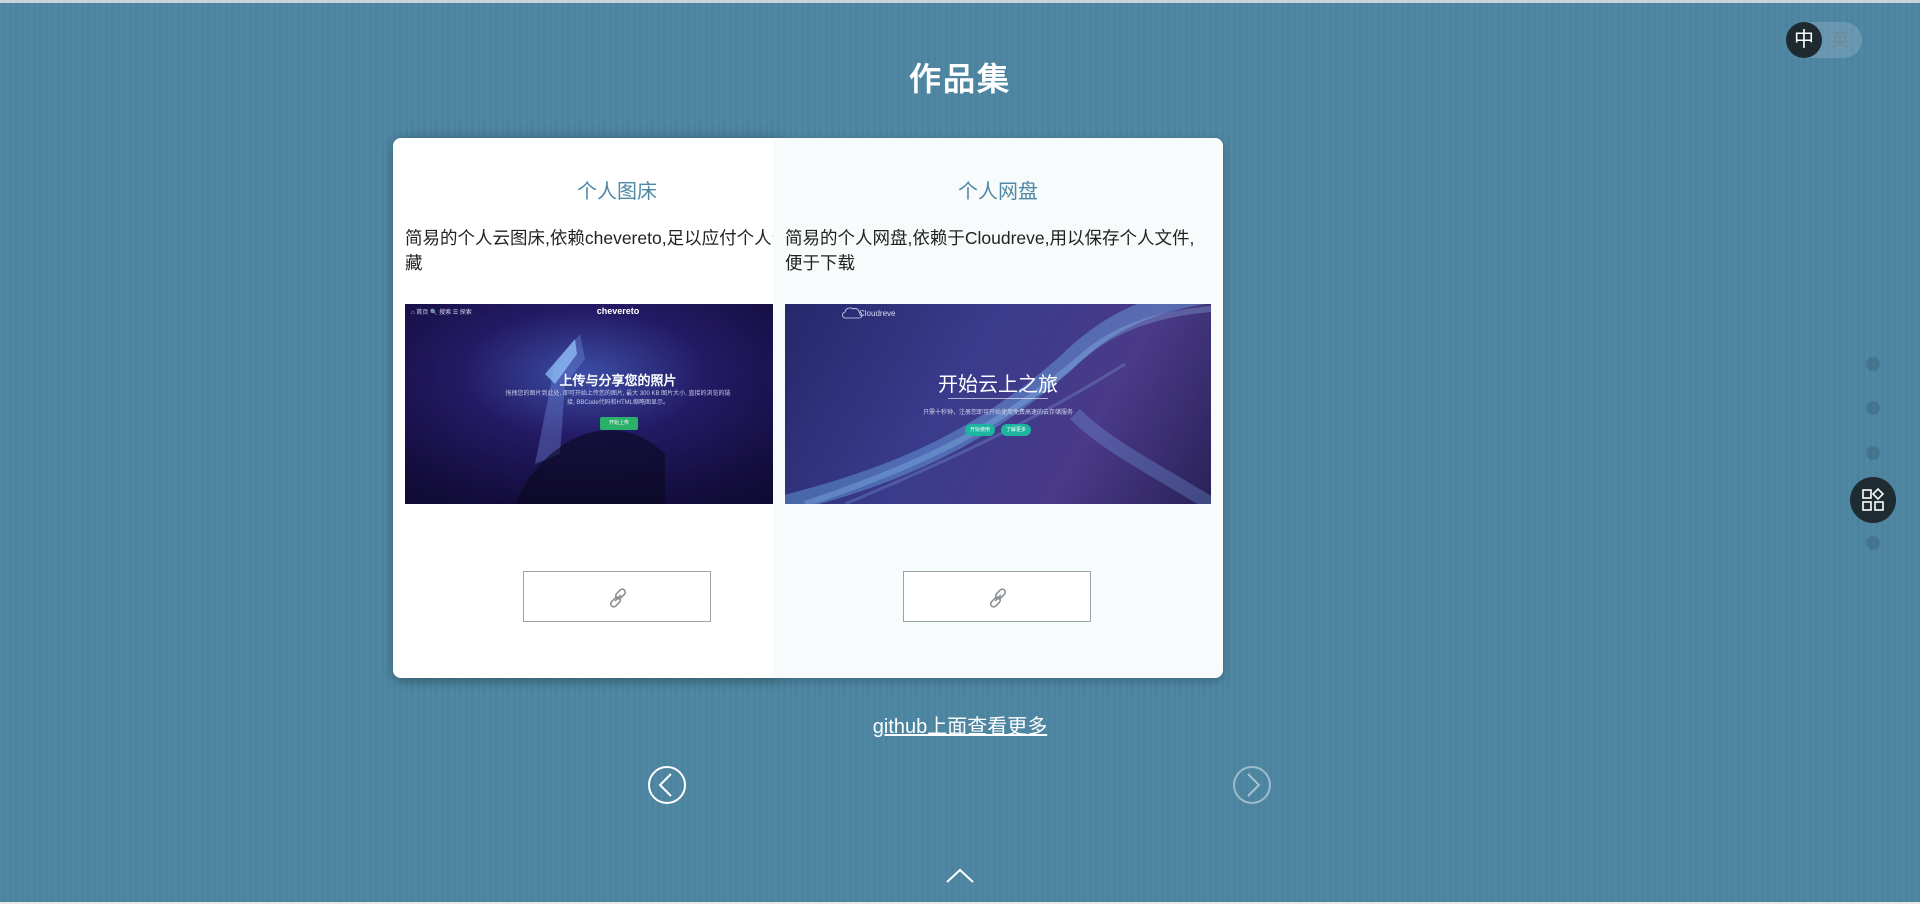 This screenshot has height=904, width=1920. I want to click on chevron-left-icon, so click(665, 785).